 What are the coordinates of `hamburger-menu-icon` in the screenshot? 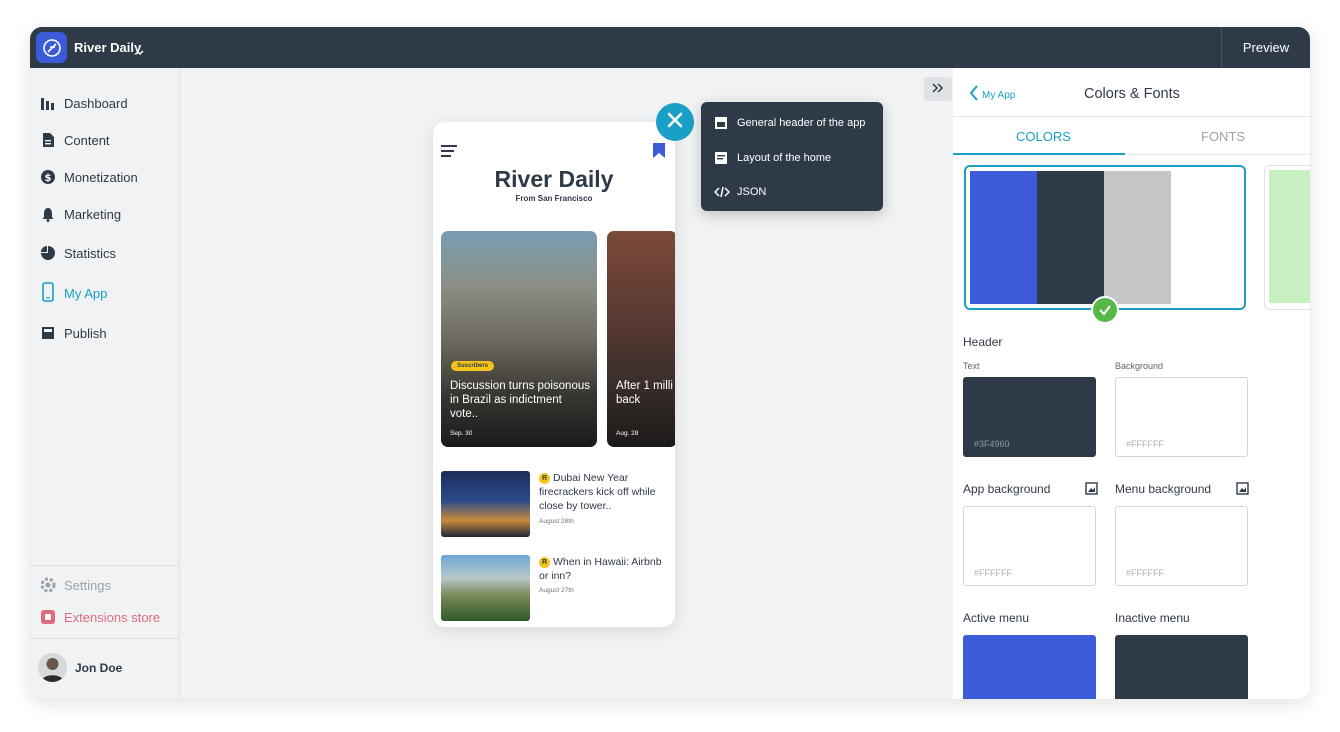 It's located at (449, 153).